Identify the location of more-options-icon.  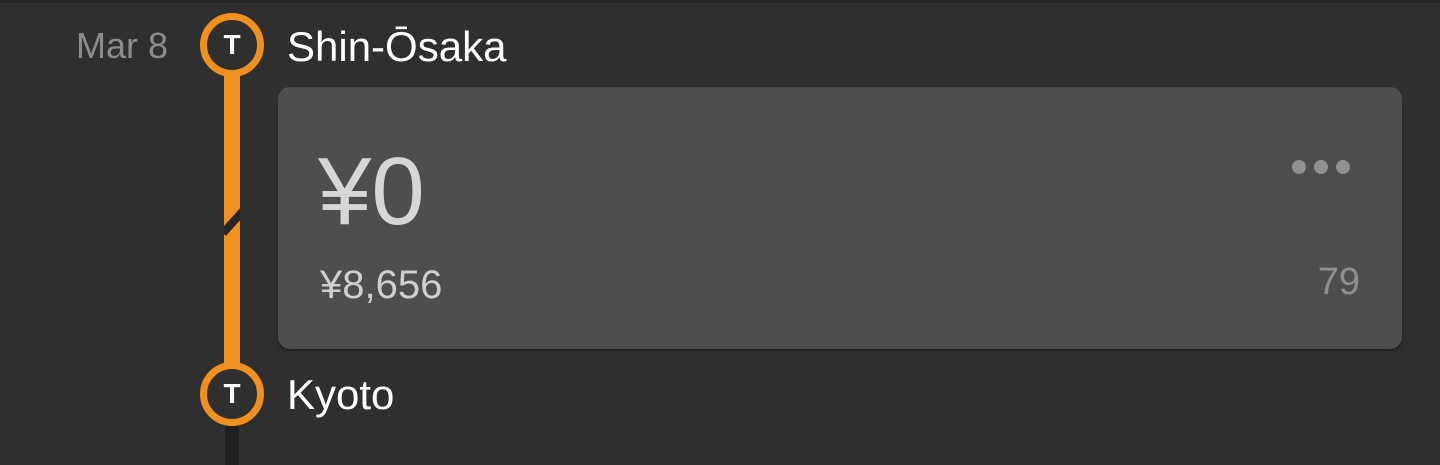
(1321, 167).